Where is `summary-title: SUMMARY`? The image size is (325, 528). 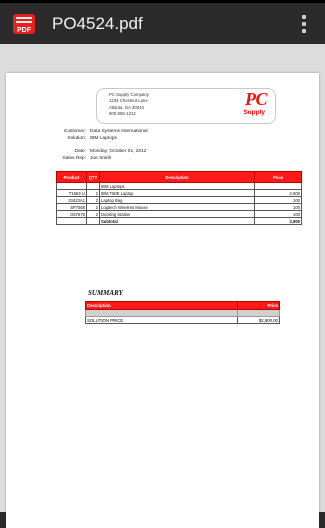 summary-title: SUMMARY is located at coordinates (105, 293).